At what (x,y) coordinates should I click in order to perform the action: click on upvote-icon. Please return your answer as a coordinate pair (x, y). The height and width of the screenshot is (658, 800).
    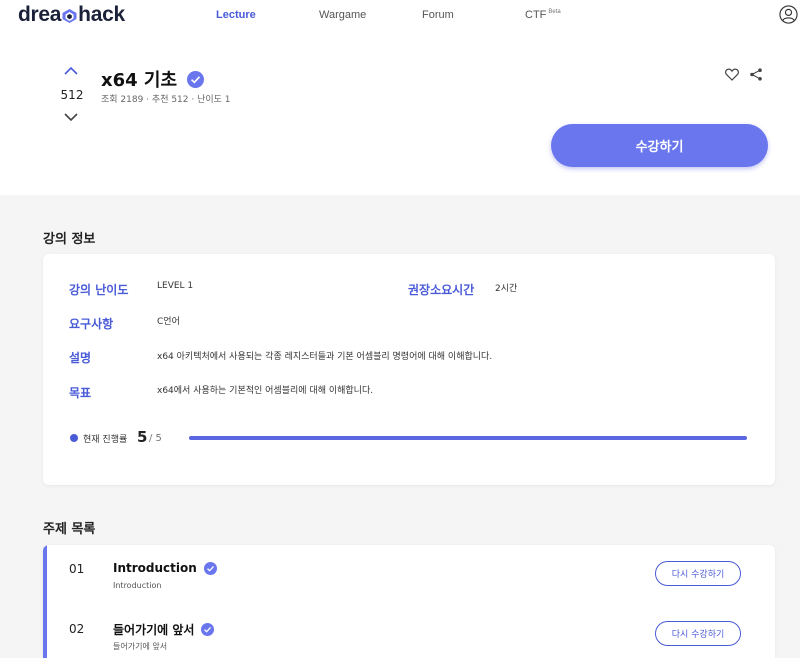
    Looking at the image, I should click on (71, 71).